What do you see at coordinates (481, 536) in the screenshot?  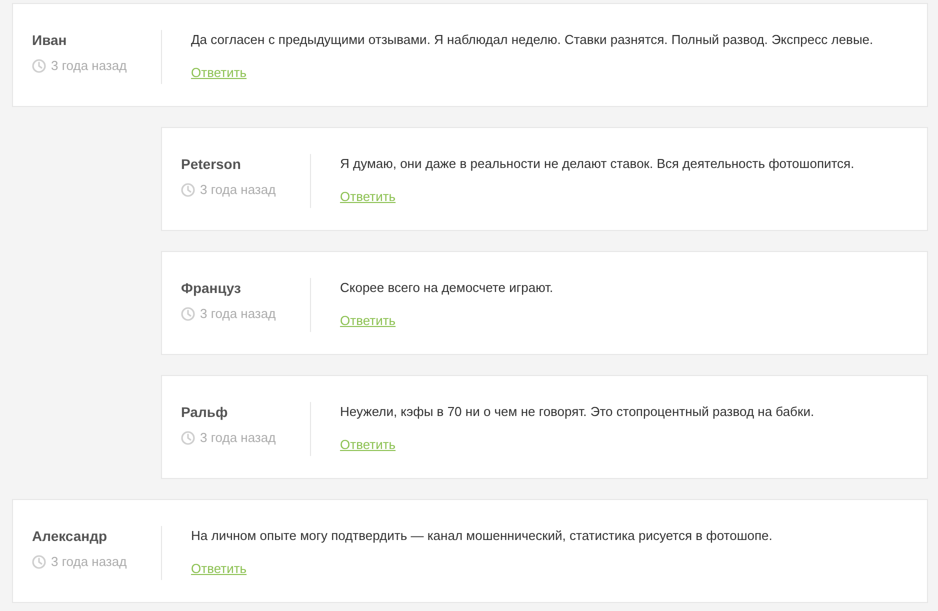 I see `comment-text: На личном опыте могу подтвердить — канал мошеннический, статистика рисуется в фотошопе.` at bounding box center [481, 536].